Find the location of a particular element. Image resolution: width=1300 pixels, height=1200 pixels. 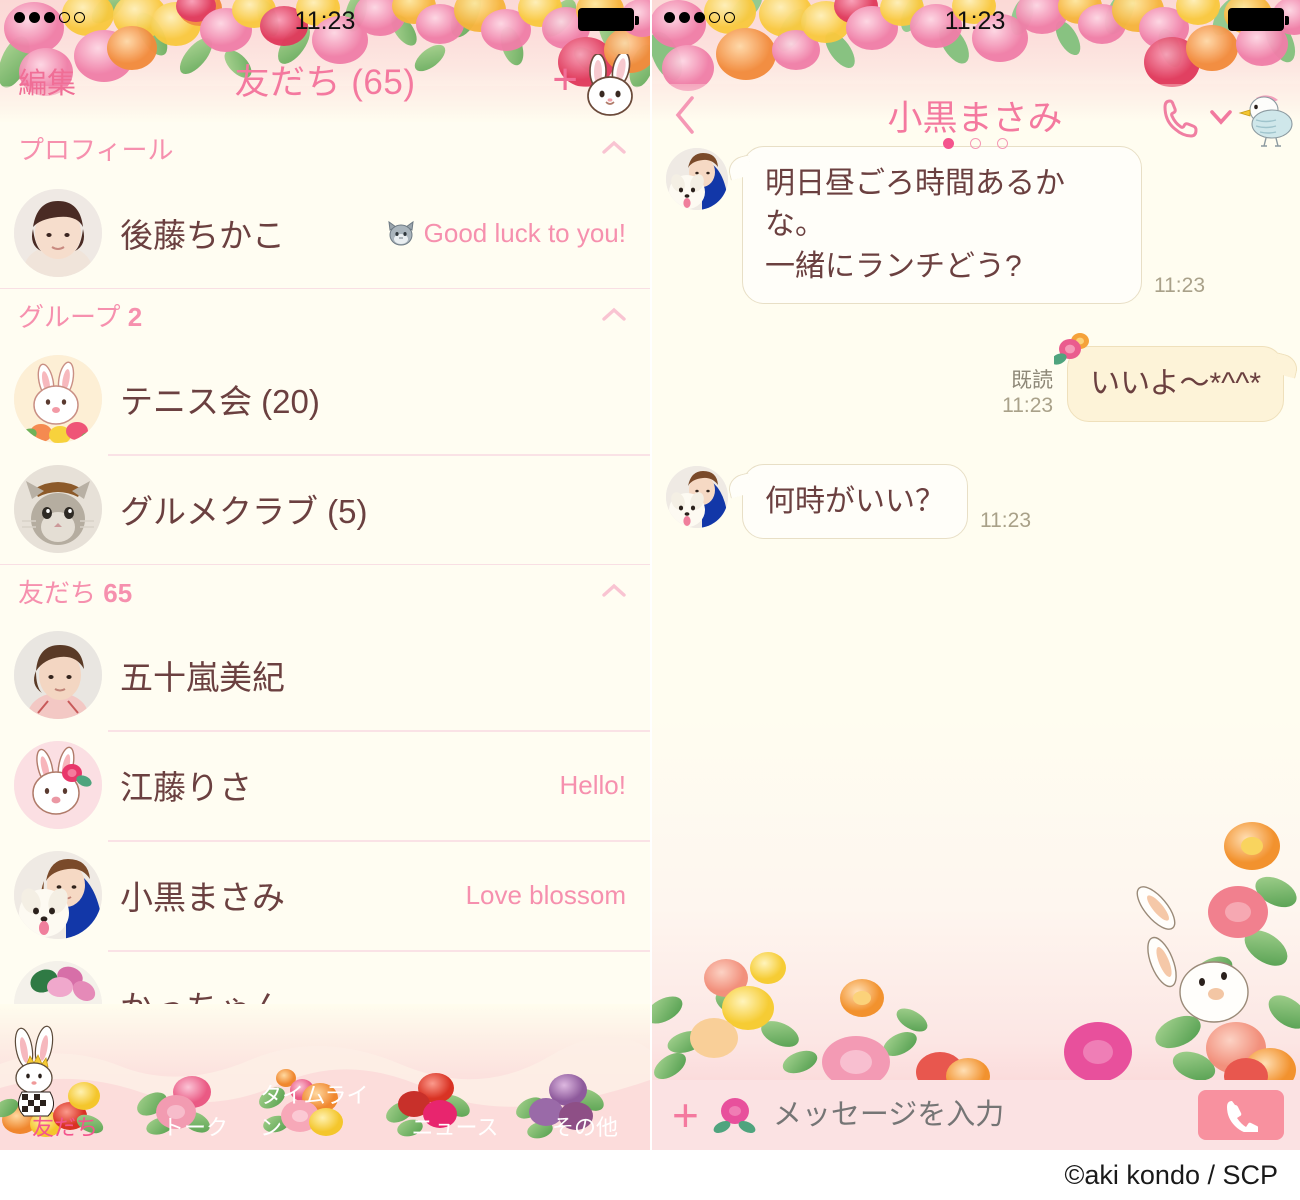

list-item: 小黒まさみ Love blossom is located at coordinates (325, 895).